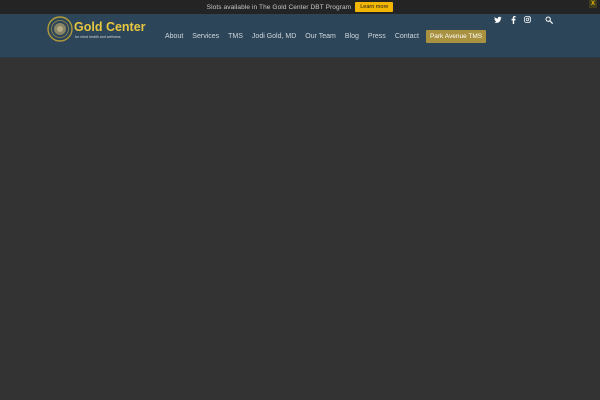  Describe the element at coordinates (235, 36) in the screenshot. I see `nav-item-tms: TMS` at that location.